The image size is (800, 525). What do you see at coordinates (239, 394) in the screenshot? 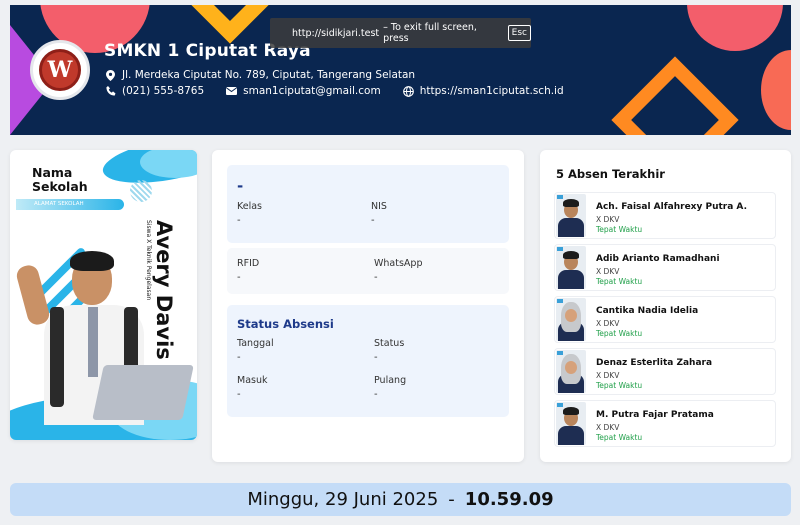
I see `masuk-value: -` at bounding box center [239, 394].